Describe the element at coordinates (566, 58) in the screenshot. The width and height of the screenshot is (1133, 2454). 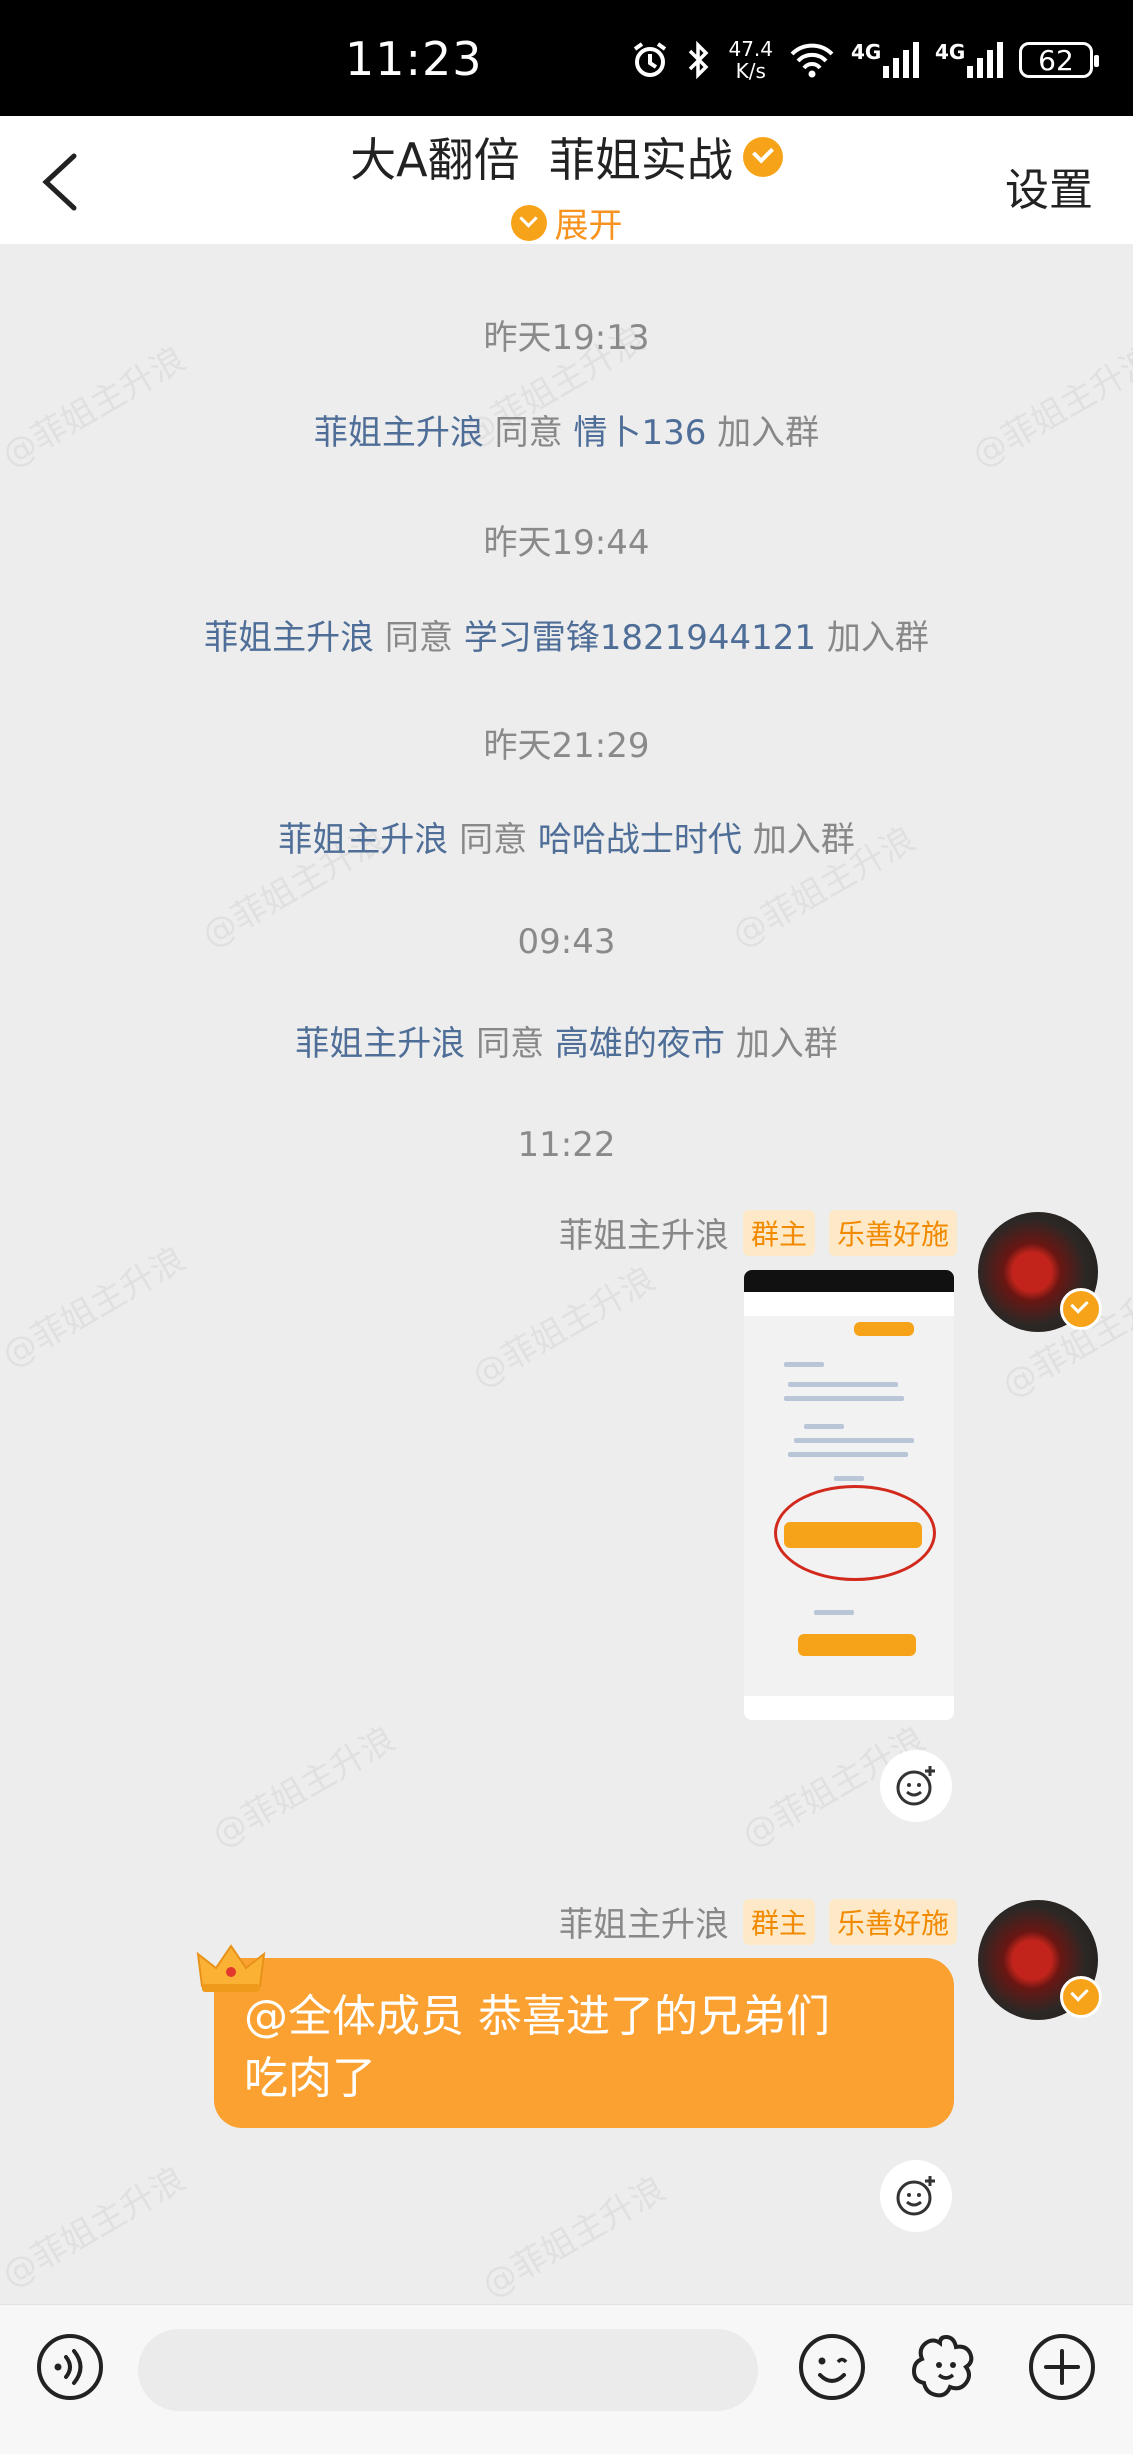
I see `status-bar: 11:23 47.4 K/s 4G 4G 62` at that location.